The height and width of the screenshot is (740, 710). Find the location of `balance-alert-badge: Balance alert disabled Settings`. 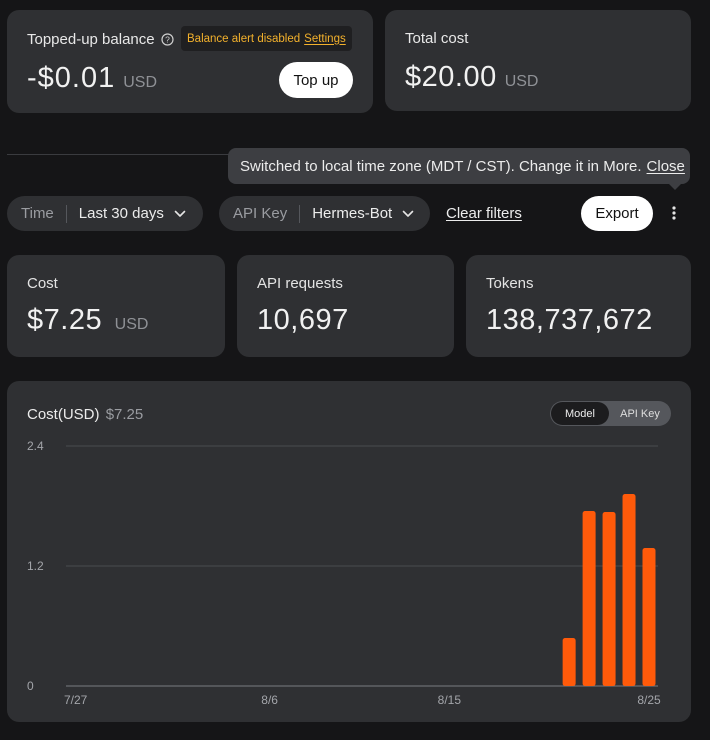

balance-alert-badge: Balance alert disabled Settings is located at coordinates (266, 38).